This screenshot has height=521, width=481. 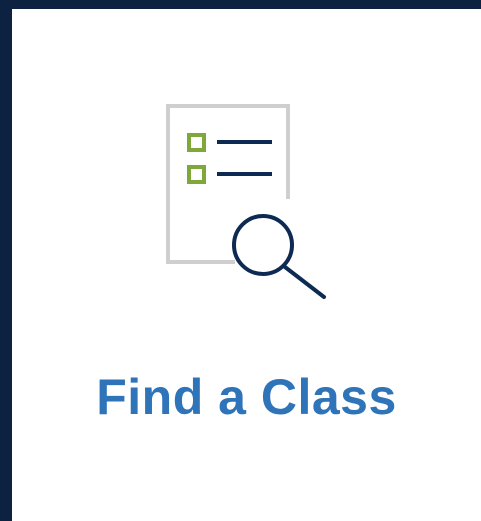 What do you see at coordinates (246, 397) in the screenshot?
I see `card-title: Find a Class` at bounding box center [246, 397].